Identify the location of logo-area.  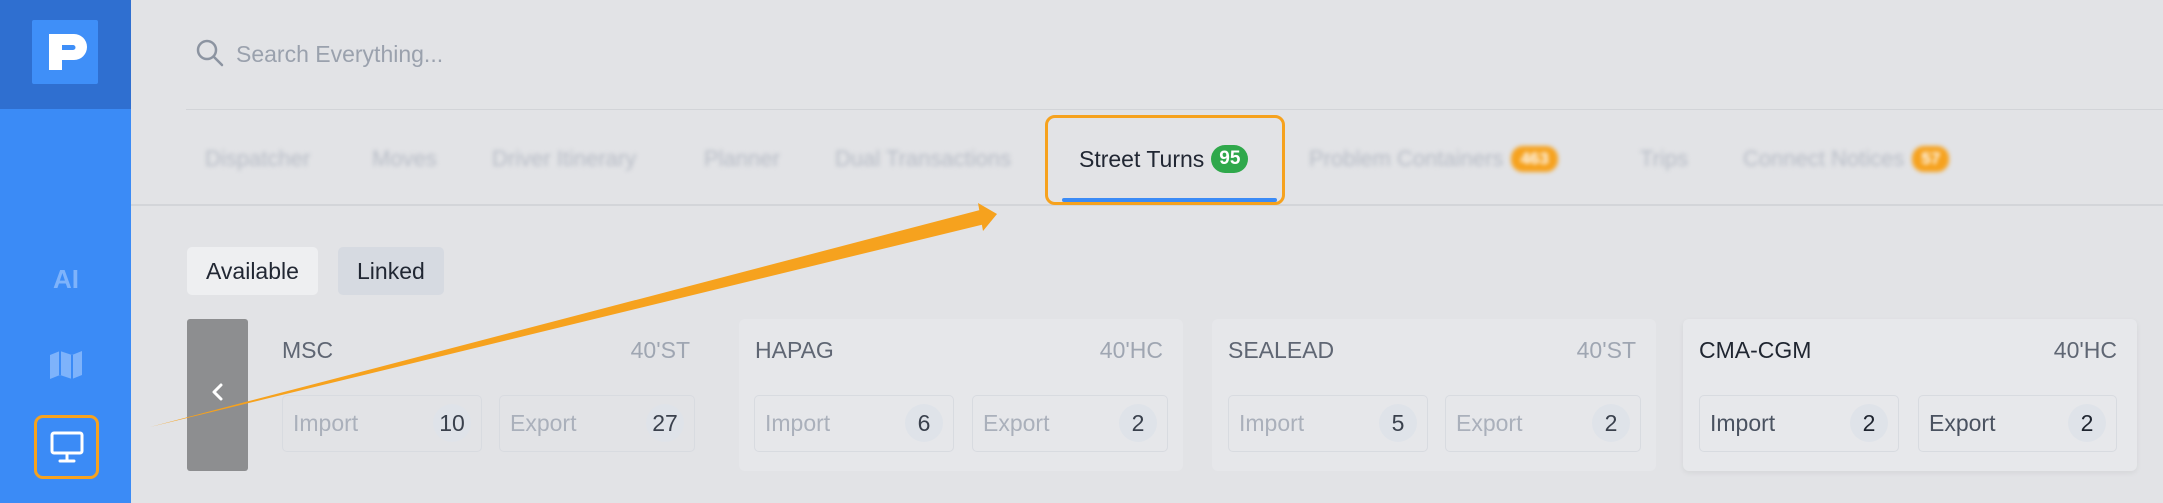
(65, 54).